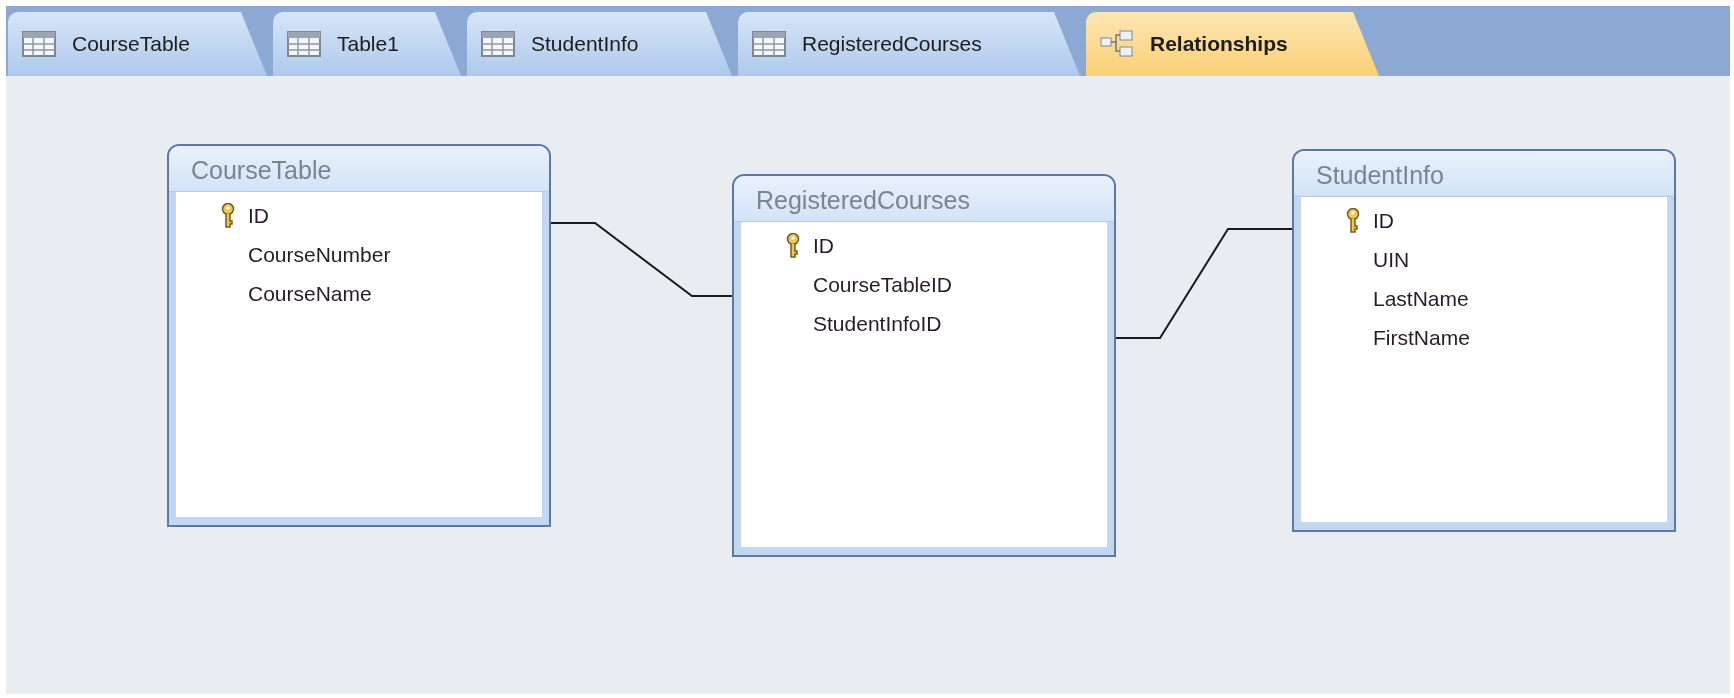  What do you see at coordinates (924, 365) in the screenshot?
I see `table-card: RegisteredCourses ID CourseTableID StudentInfoID` at bounding box center [924, 365].